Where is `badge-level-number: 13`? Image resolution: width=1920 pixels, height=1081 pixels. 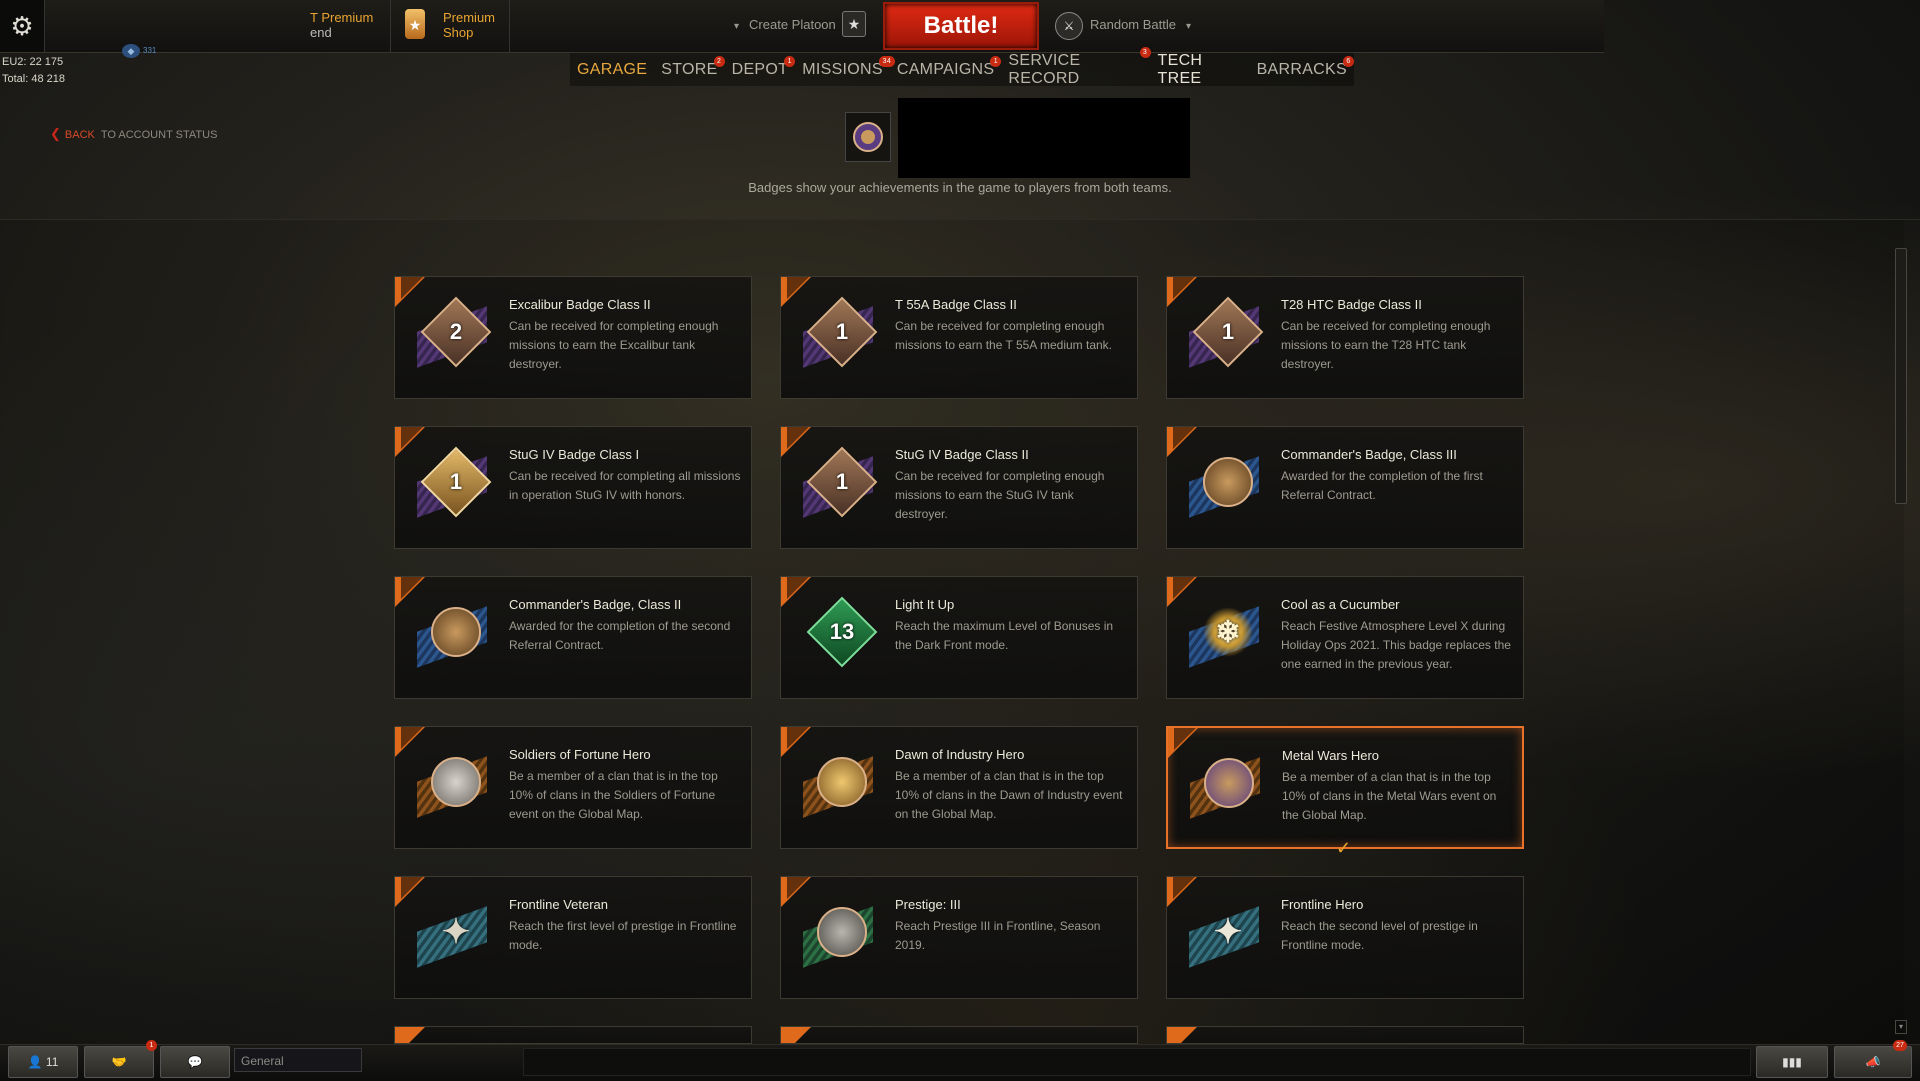 badge-level-number: 13 is located at coordinates (842, 631).